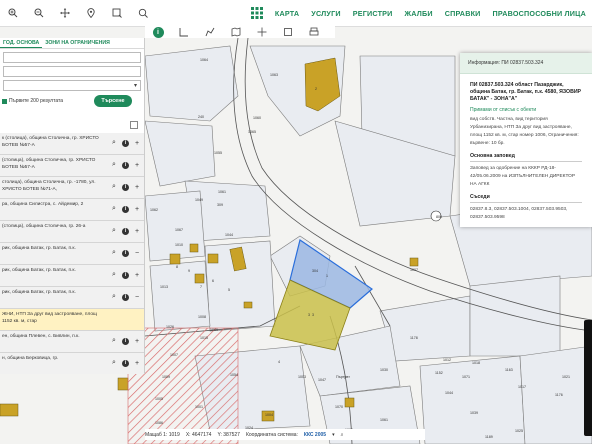 This screenshot has height=444, width=592. Describe the element at coordinates (4, 101) in the screenshot. I see `checkbox-icon` at that location.